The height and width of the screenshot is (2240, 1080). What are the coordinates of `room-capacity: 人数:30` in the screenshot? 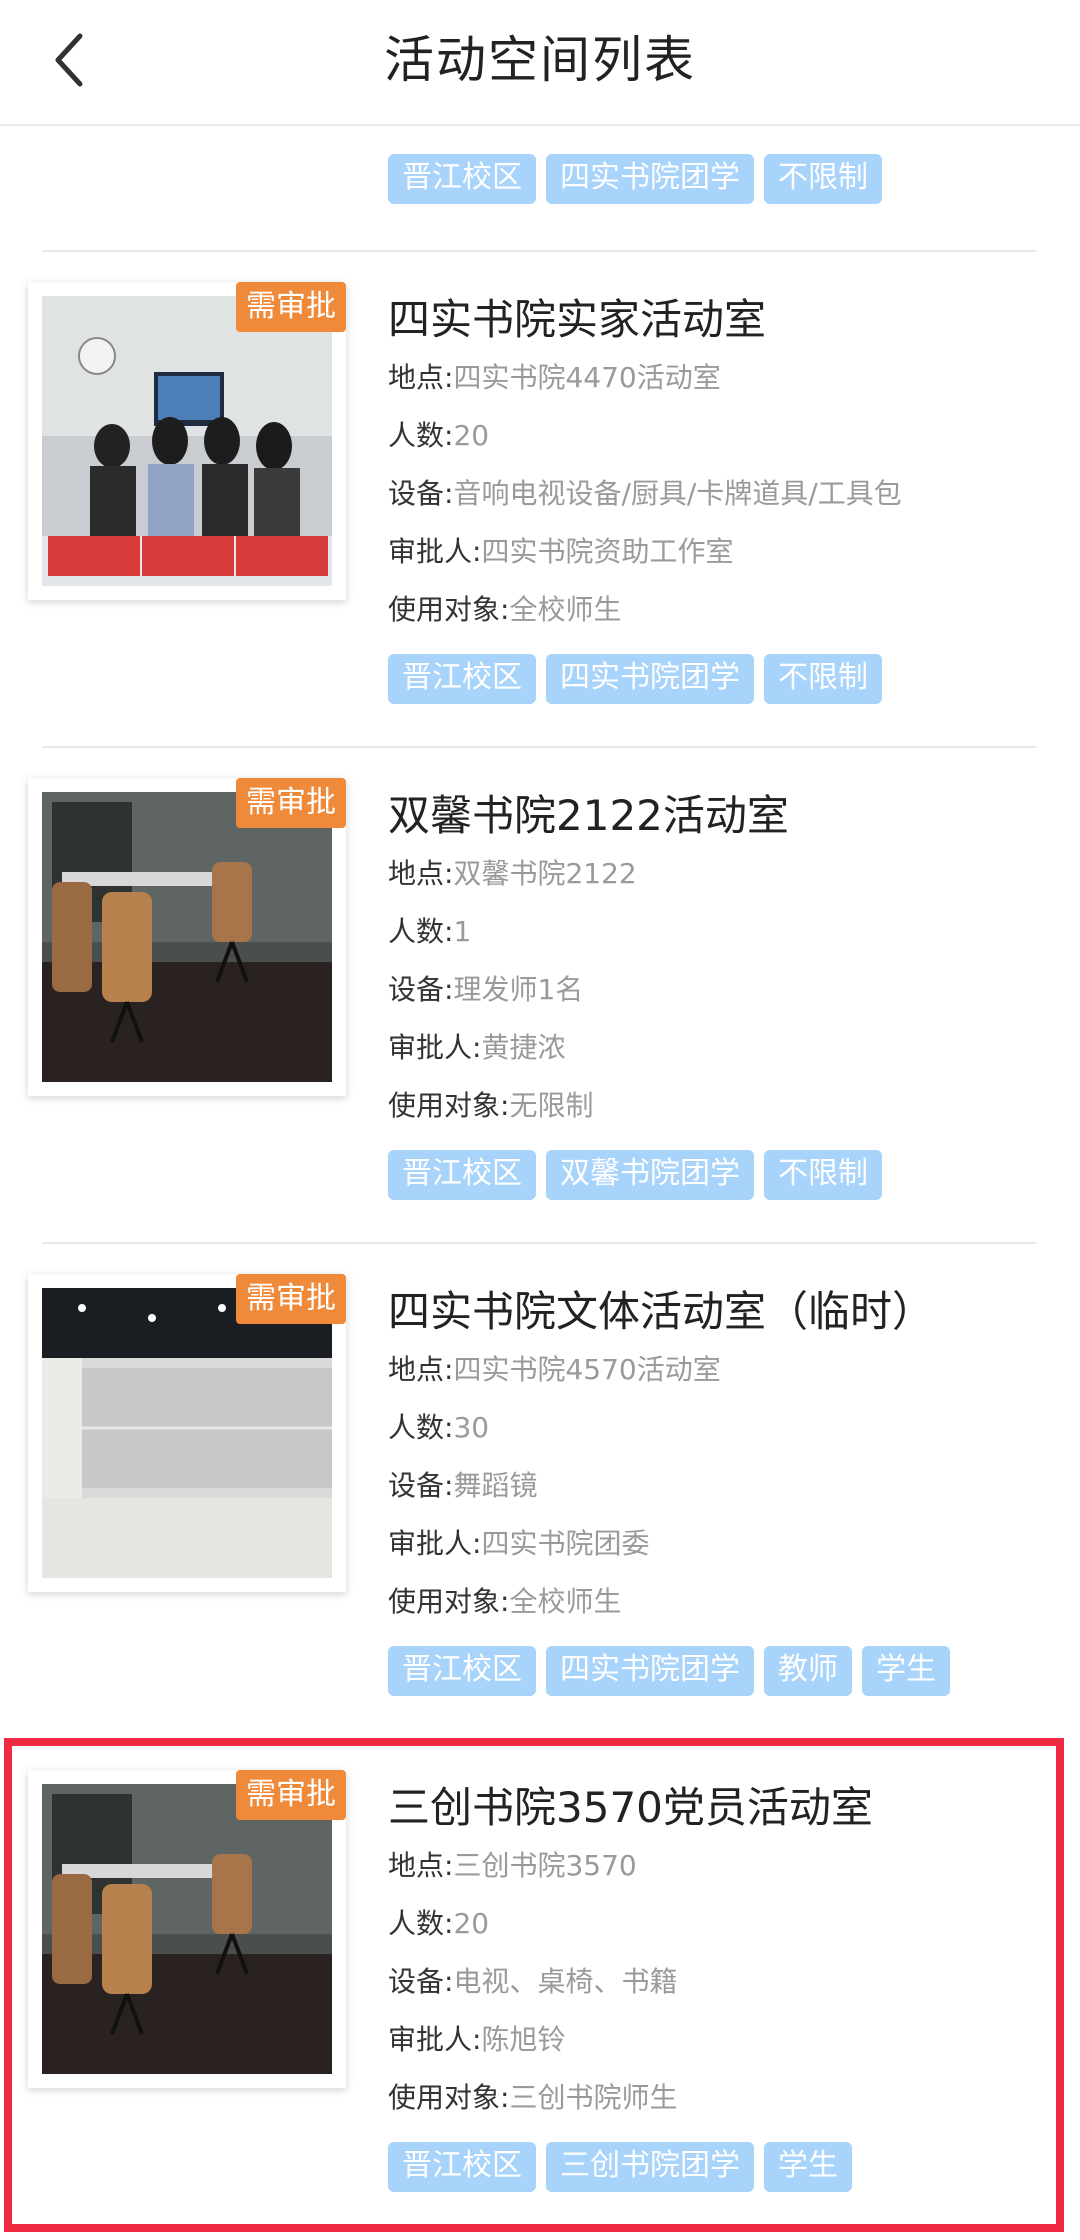 It's located at (439, 1427).